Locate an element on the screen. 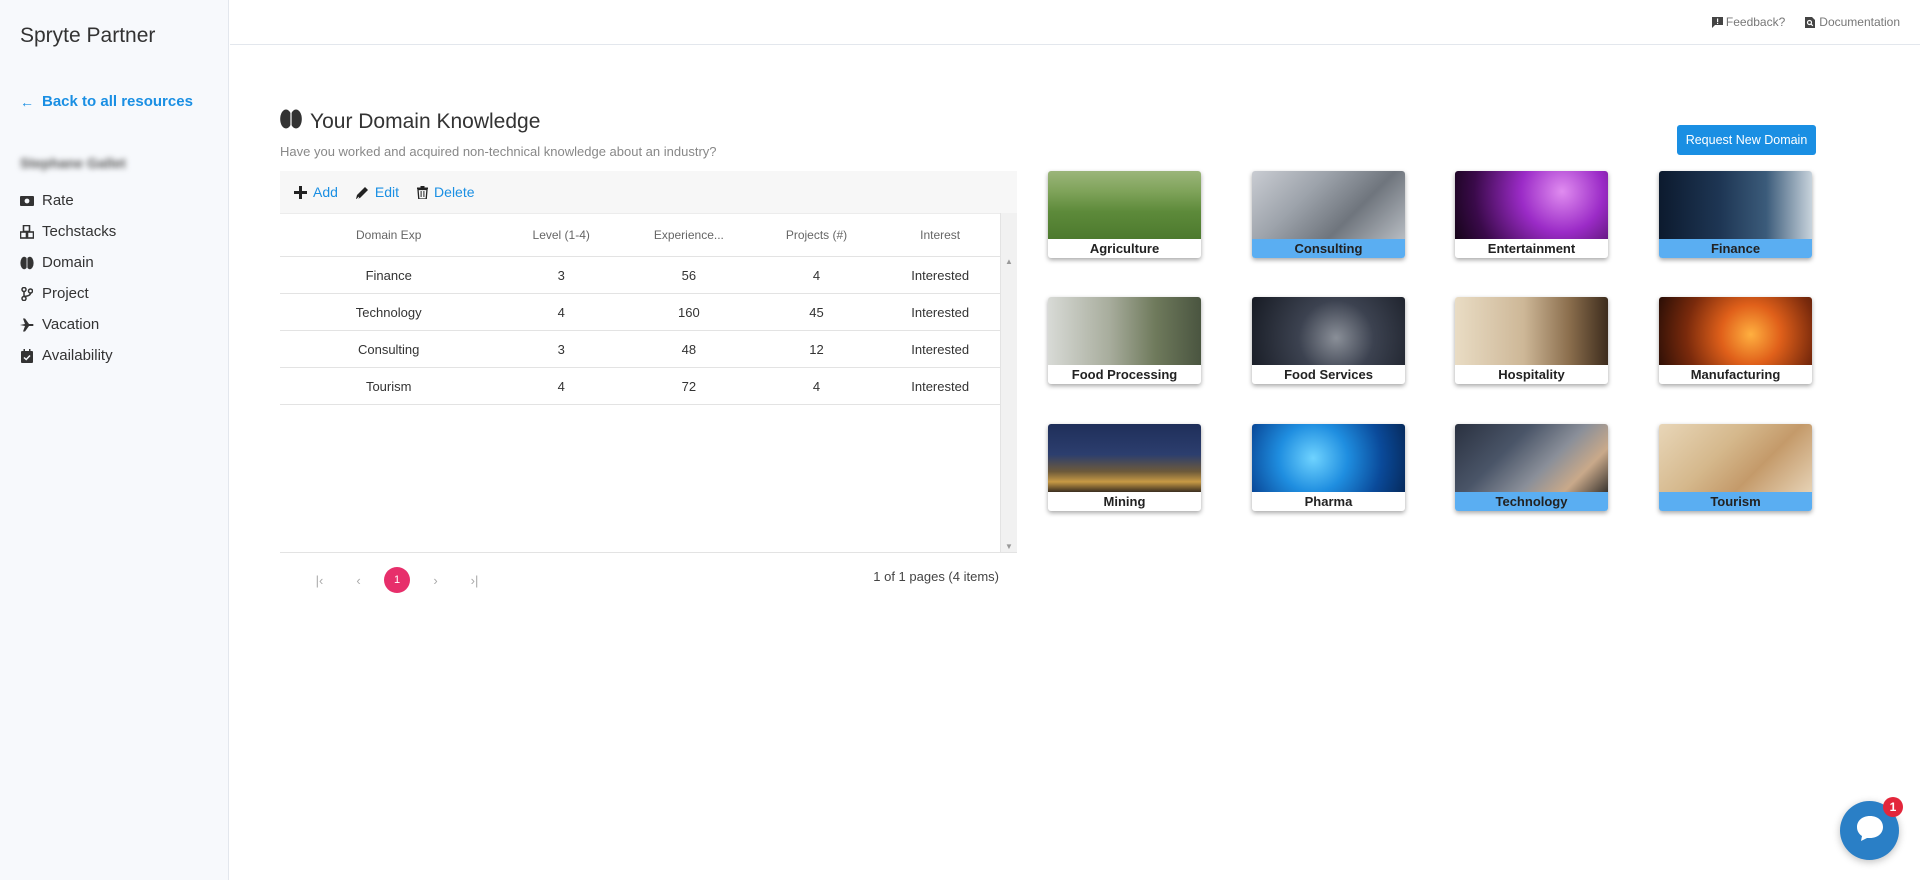  cell-domain: Consulting is located at coordinates (388, 349).